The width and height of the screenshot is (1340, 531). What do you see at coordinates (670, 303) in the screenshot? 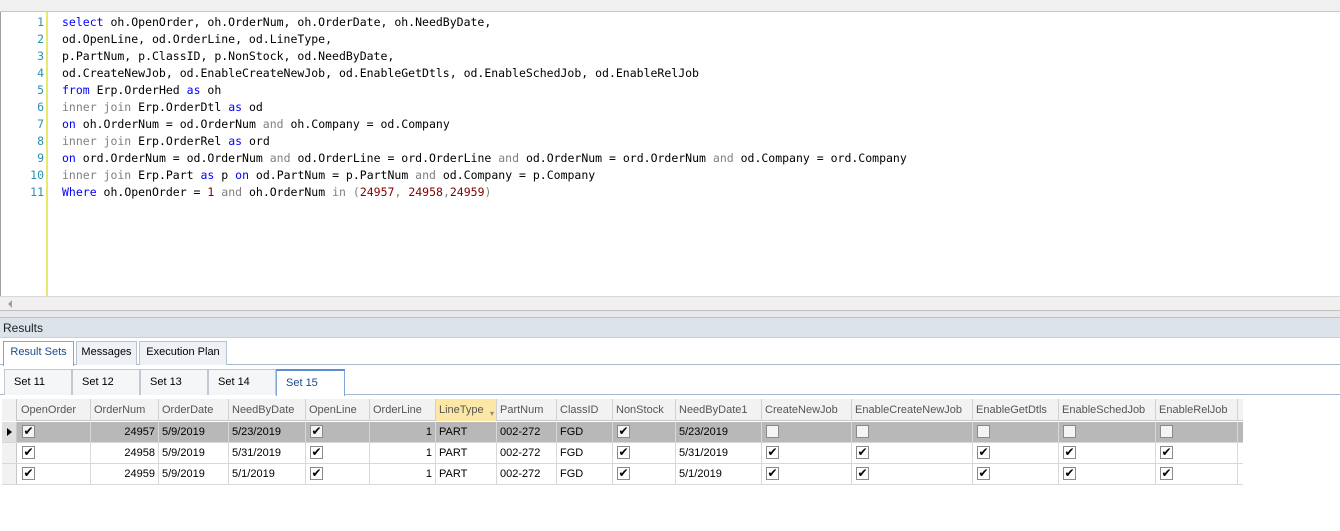
I see `editor-horizontal-scrollbar` at bounding box center [670, 303].